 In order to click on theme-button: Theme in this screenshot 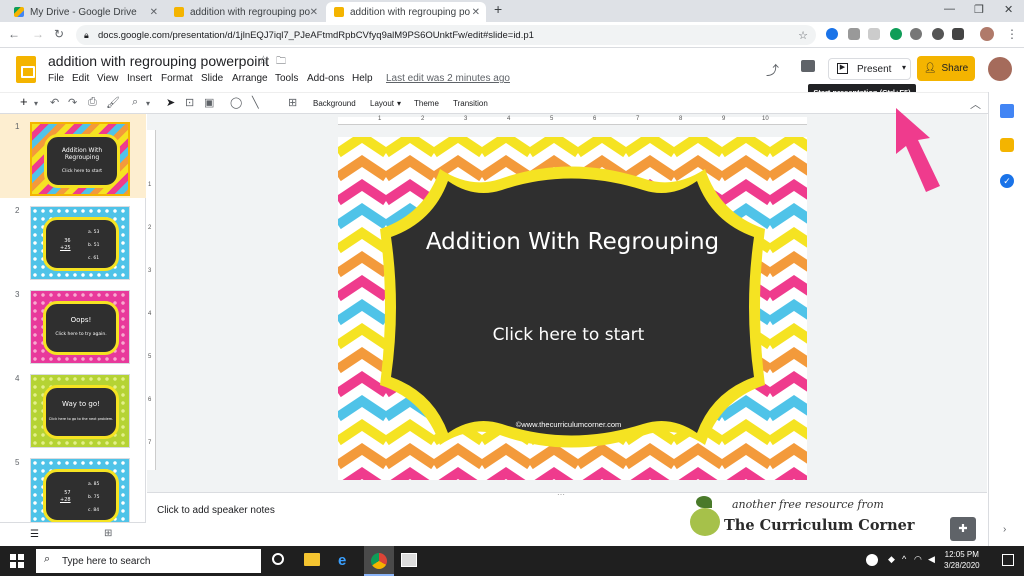, I will do `click(426, 103)`.